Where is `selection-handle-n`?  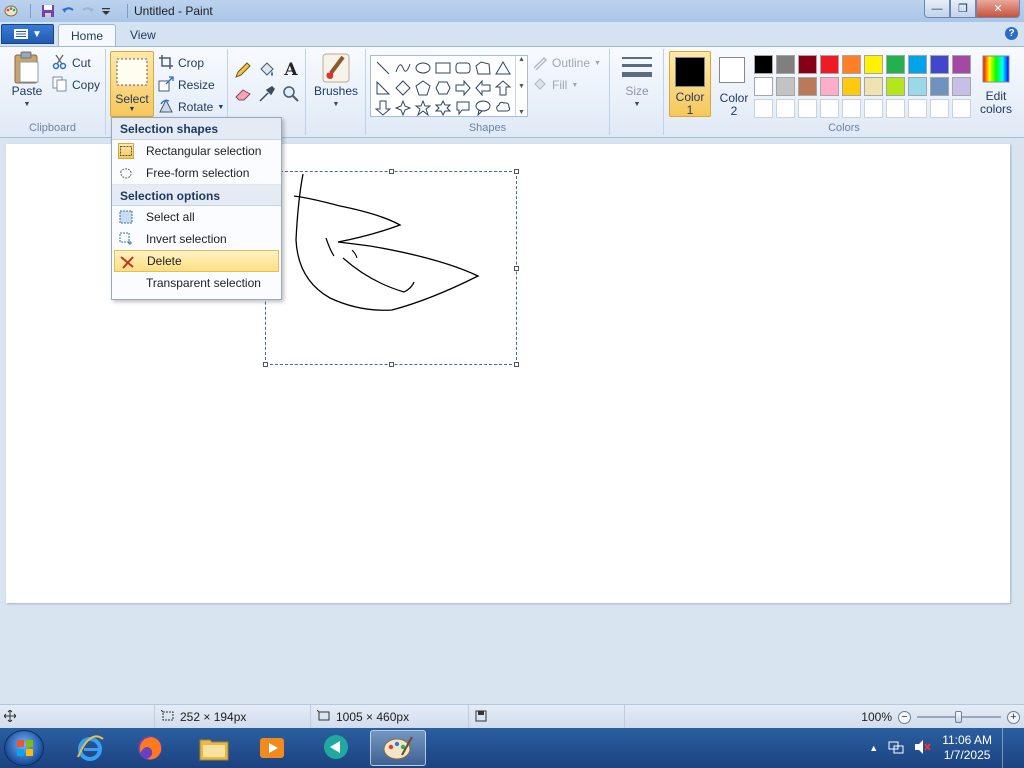 selection-handle-n is located at coordinates (391, 171).